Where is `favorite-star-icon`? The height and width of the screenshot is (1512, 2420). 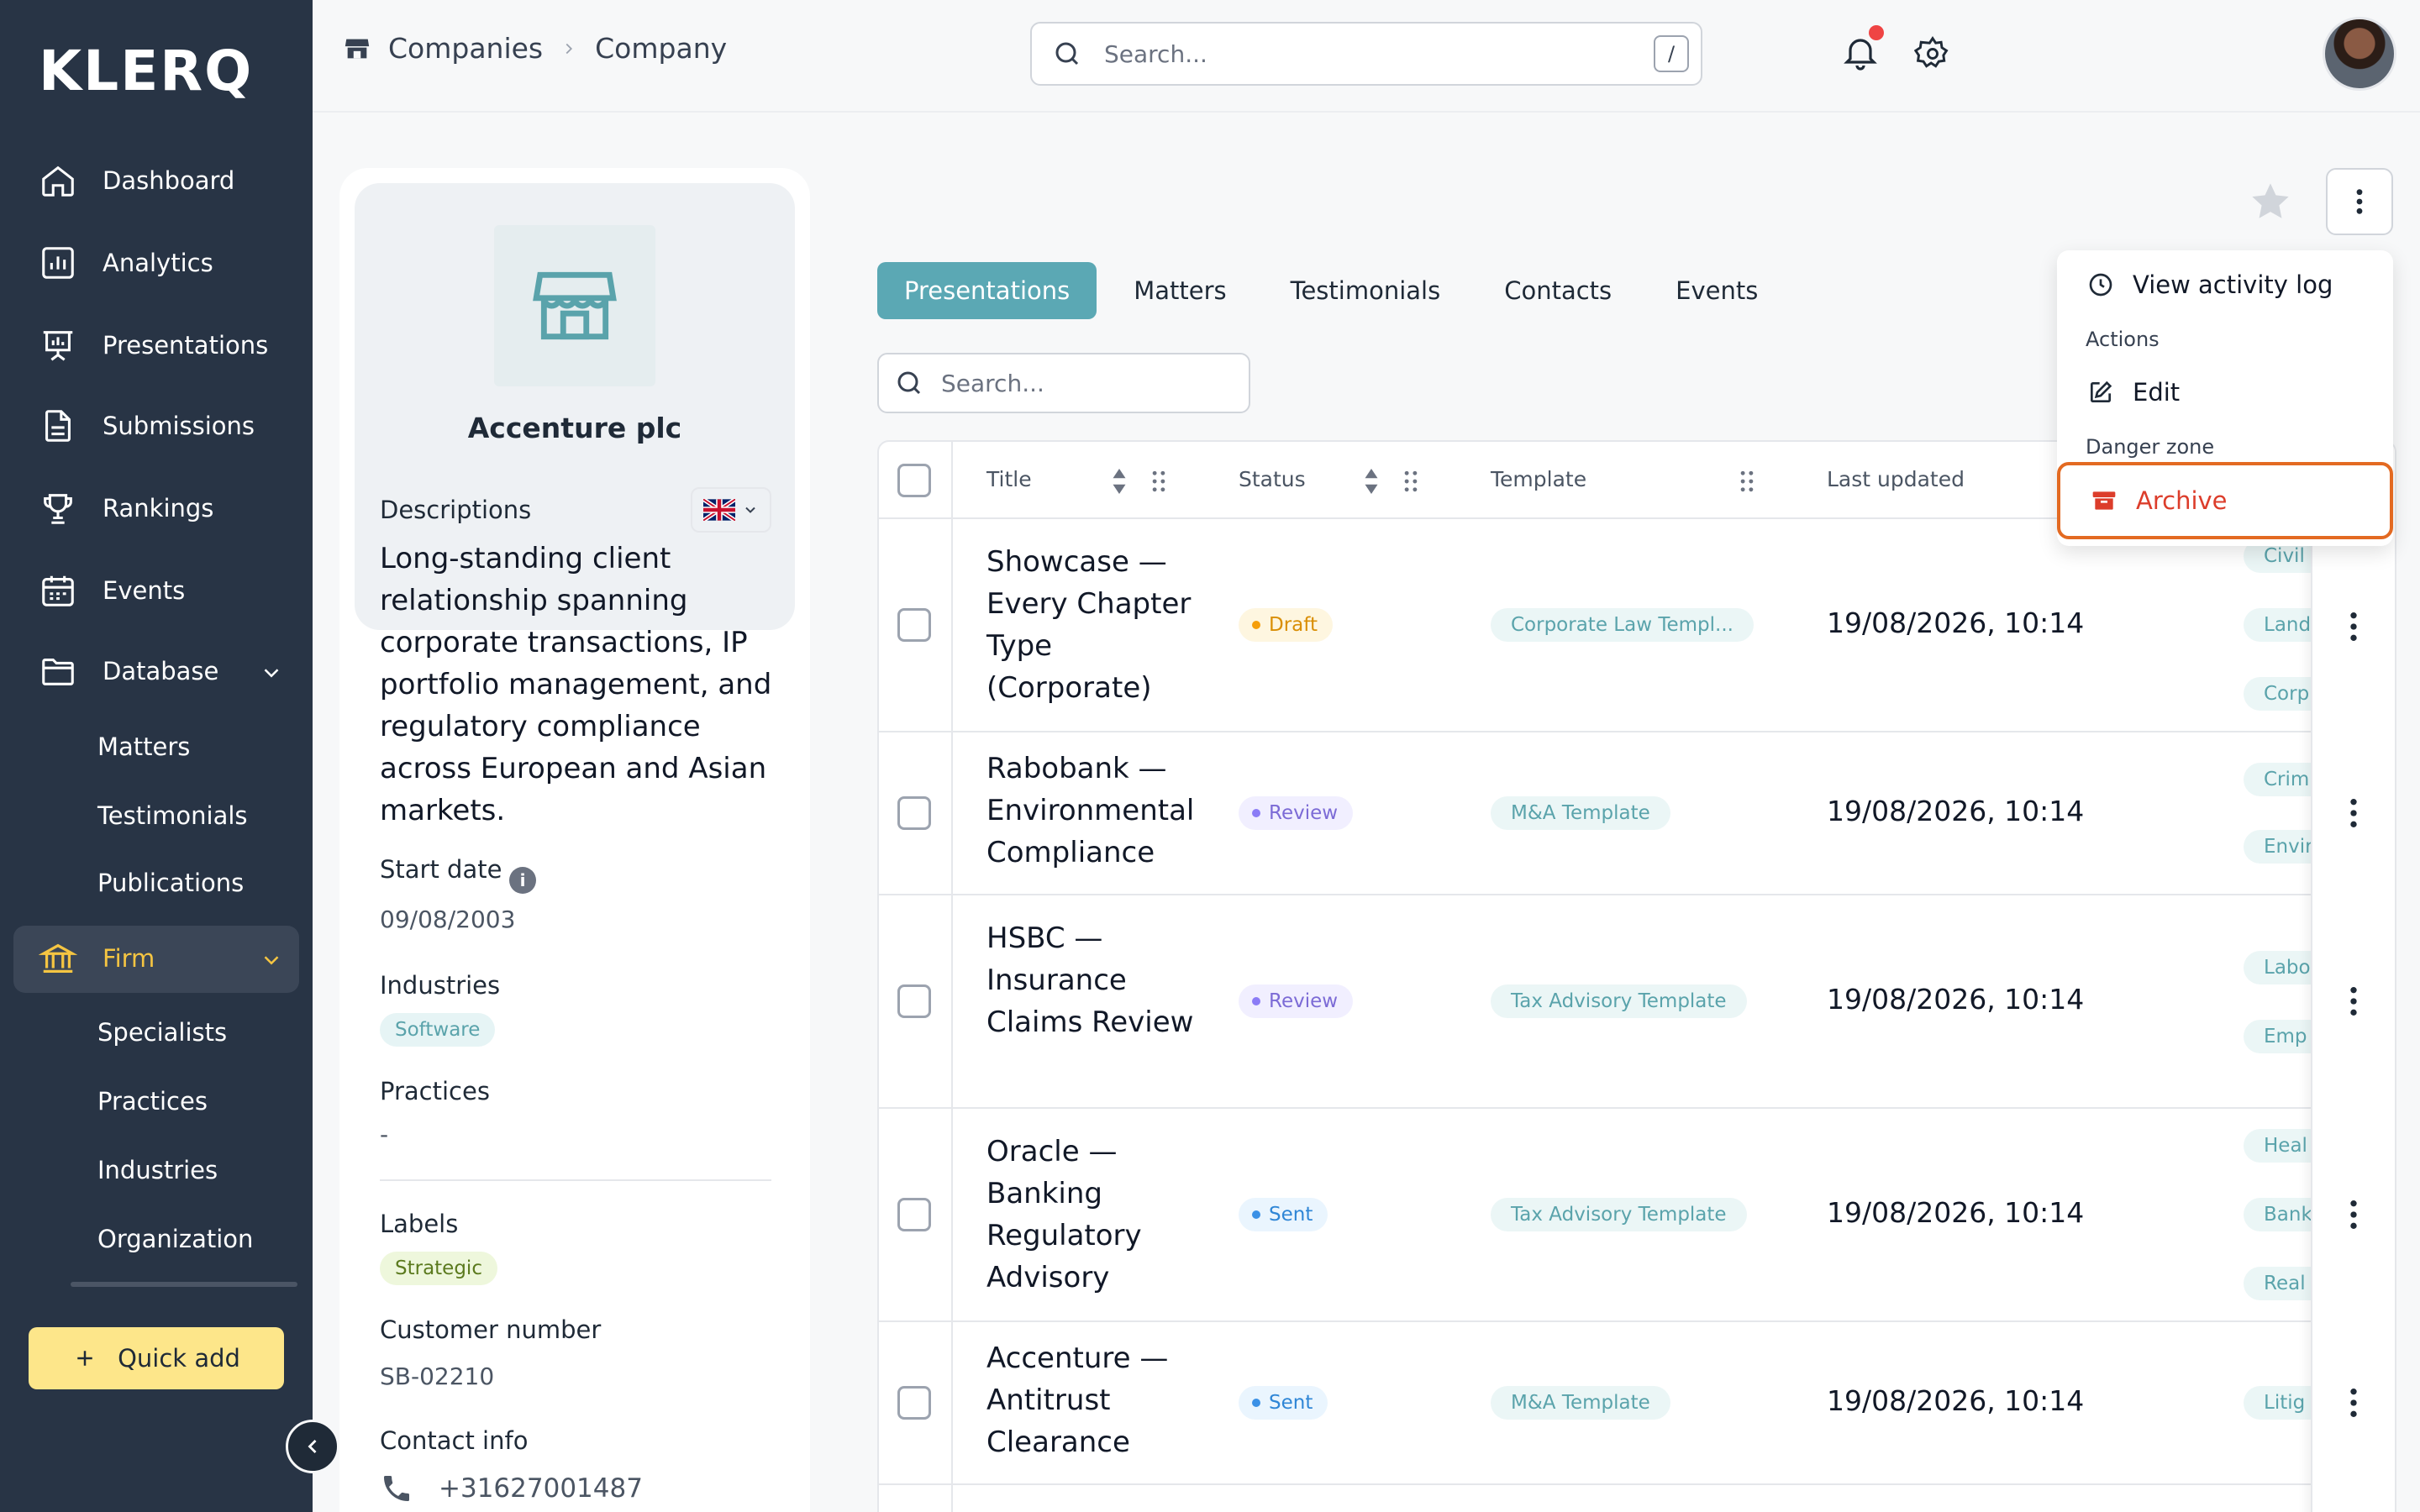
favorite-star-icon is located at coordinates (2270, 201).